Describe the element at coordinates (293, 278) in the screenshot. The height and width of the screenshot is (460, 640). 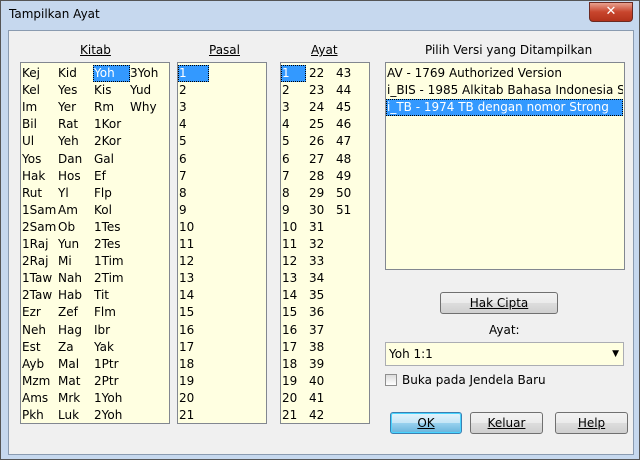
I see `ayat-item: 13` at that location.